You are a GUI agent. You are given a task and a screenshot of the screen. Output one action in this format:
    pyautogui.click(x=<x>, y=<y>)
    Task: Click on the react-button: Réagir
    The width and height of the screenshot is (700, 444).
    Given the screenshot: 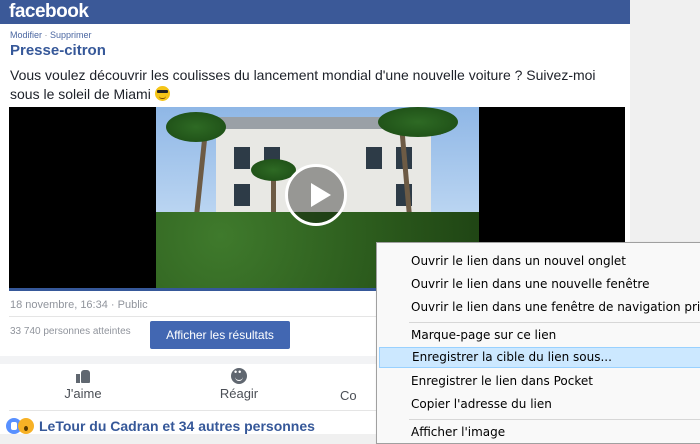 What is the action you would take?
    pyautogui.click(x=239, y=384)
    